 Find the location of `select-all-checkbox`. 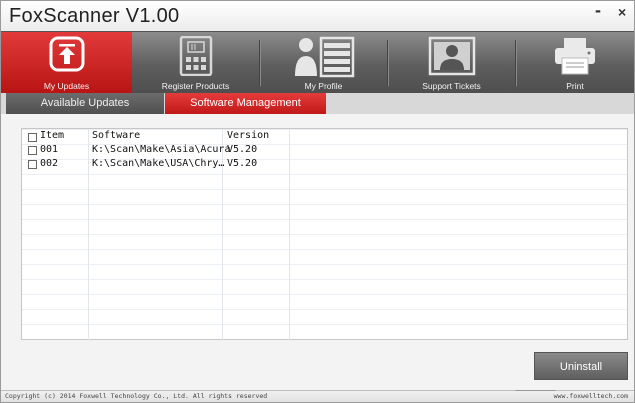

select-all-checkbox is located at coordinates (32, 137).